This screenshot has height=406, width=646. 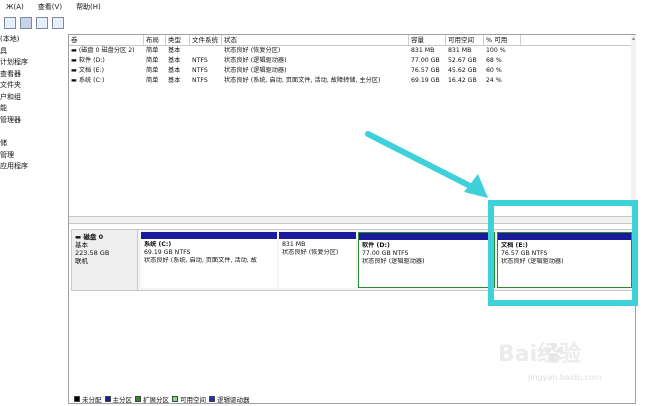 What do you see at coordinates (178, 40) in the screenshot?
I see `col-type: 类型` at bounding box center [178, 40].